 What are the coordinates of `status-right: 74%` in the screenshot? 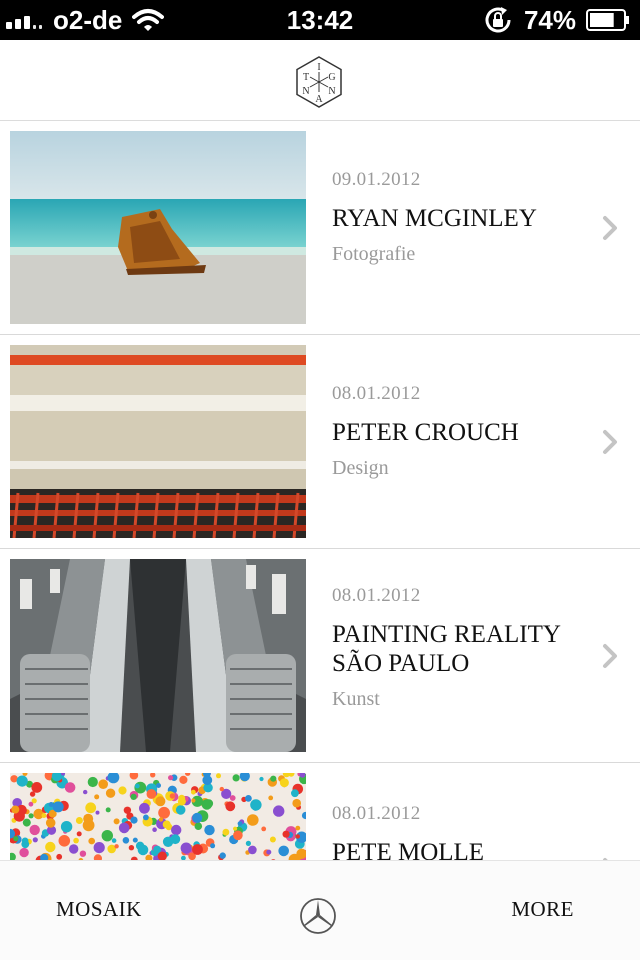 It's located at (556, 20).